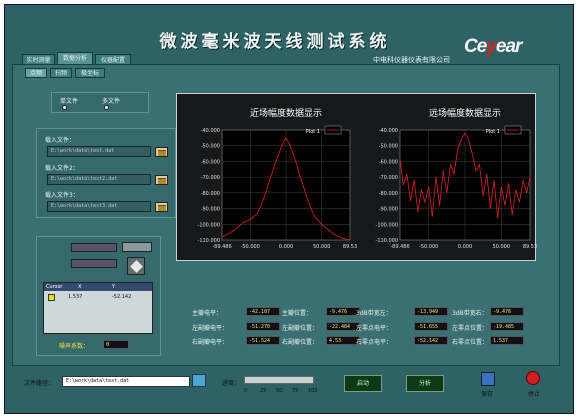 Image resolution: width=579 pixels, height=419 pixels. What do you see at coordinates (431, 340) in the screenshot?
I see `stat-value: -52.142` at bounding box center [431, 340].